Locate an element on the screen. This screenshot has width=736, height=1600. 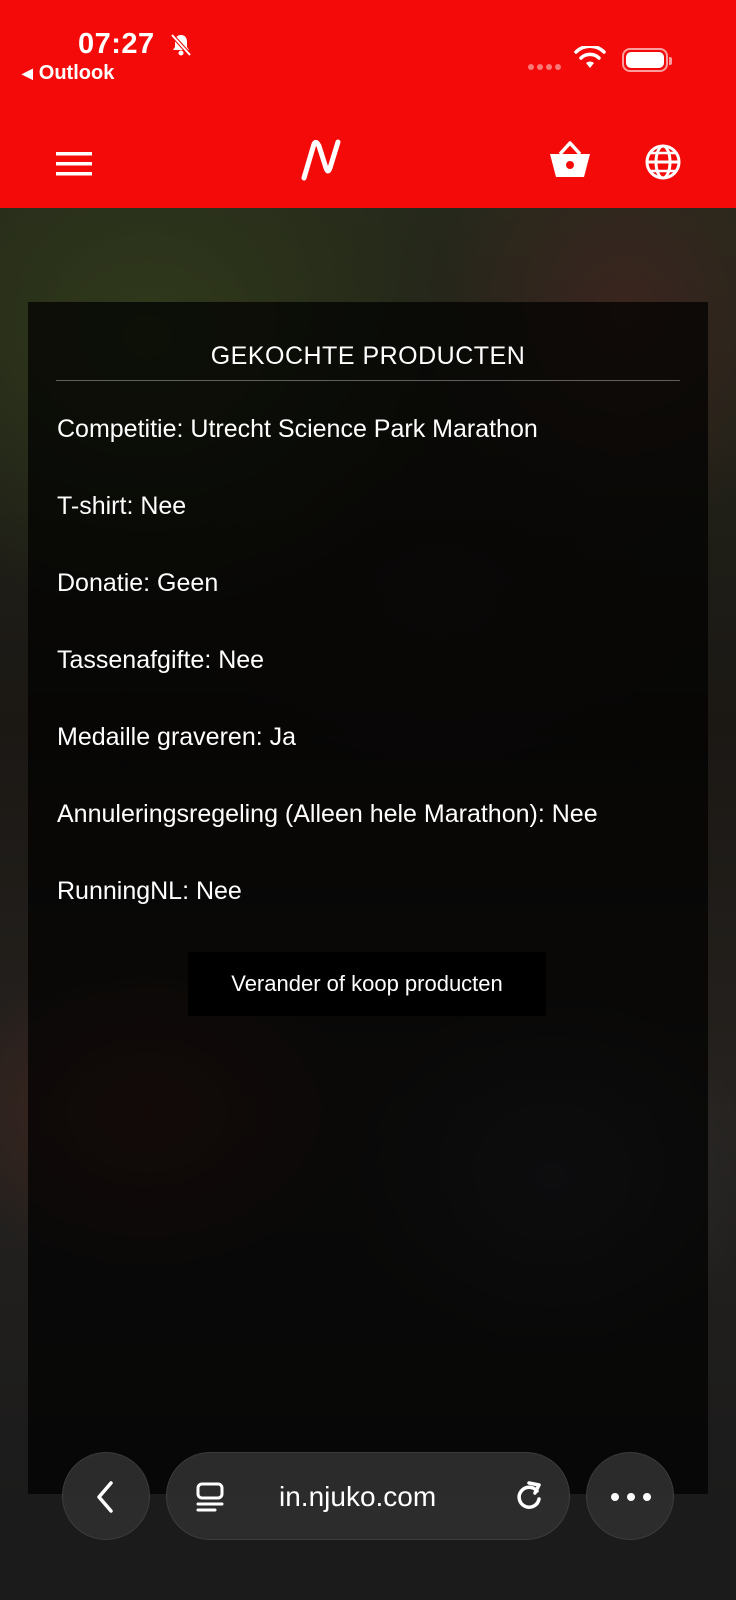
product-runningnl: RunningNL: Nee is located at coordinates (149, 891).